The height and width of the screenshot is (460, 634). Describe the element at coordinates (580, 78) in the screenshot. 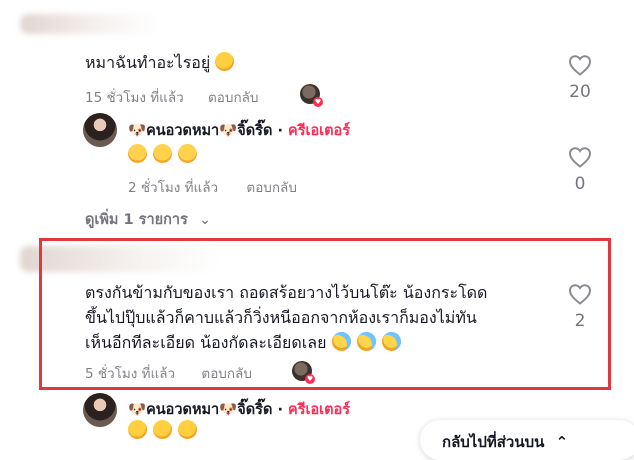

I see `like-button: 20` at that location.